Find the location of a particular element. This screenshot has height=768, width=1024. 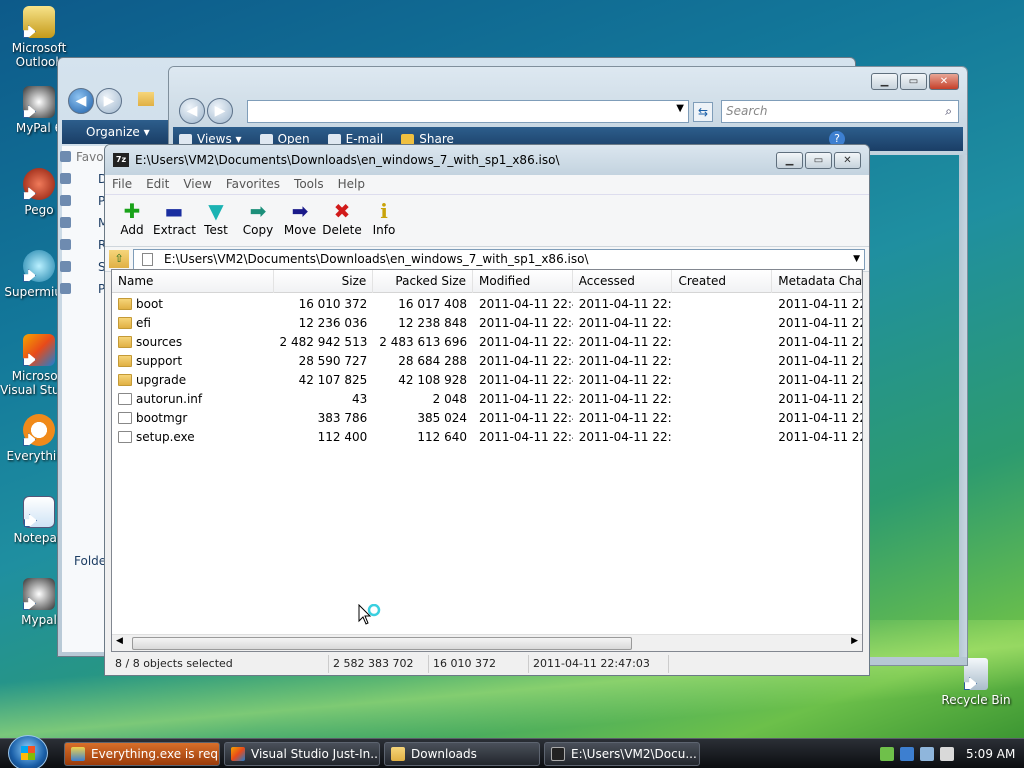

cell-size: 42 107 825 is located at coordinates (333, 379).